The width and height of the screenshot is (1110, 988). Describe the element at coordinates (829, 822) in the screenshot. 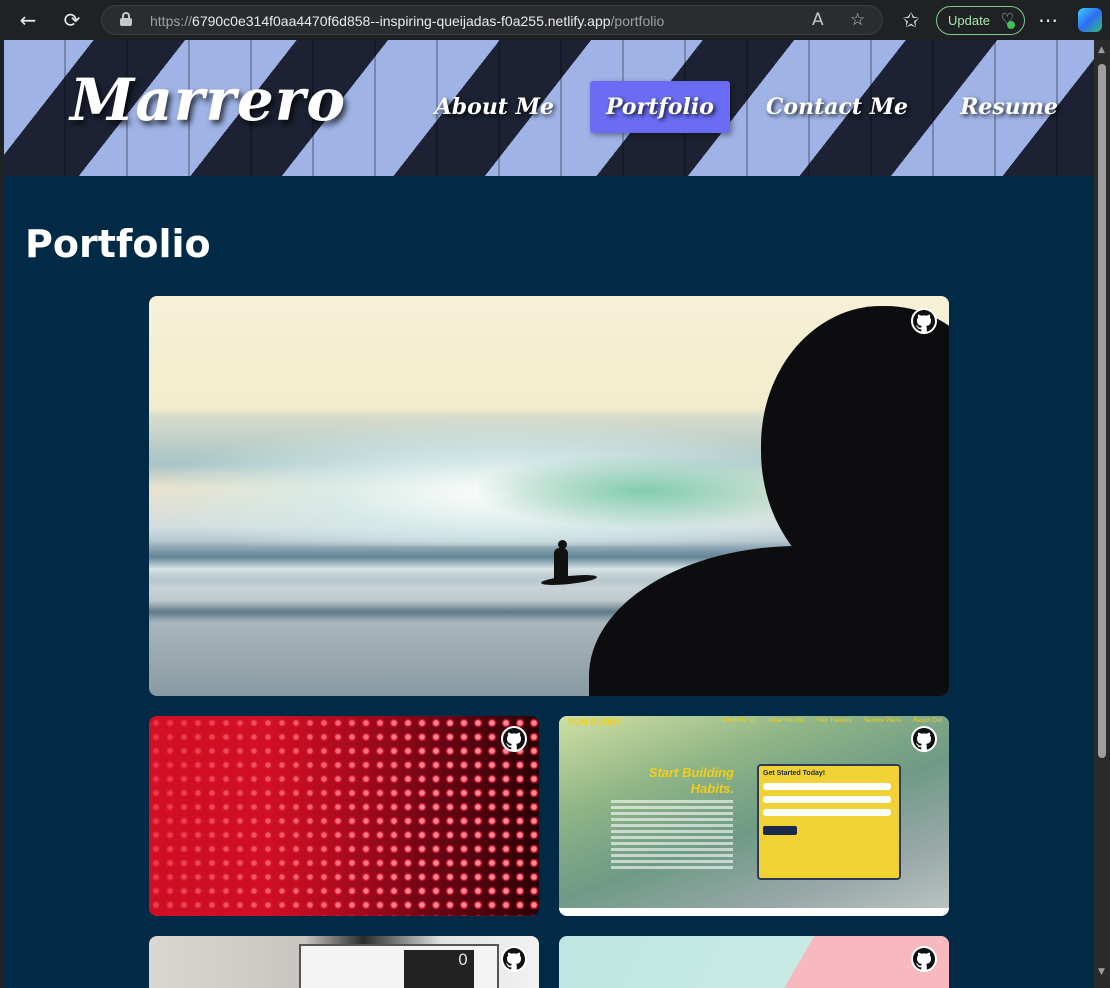

I see `run-buddy-form: Get Started Today!` at that location.